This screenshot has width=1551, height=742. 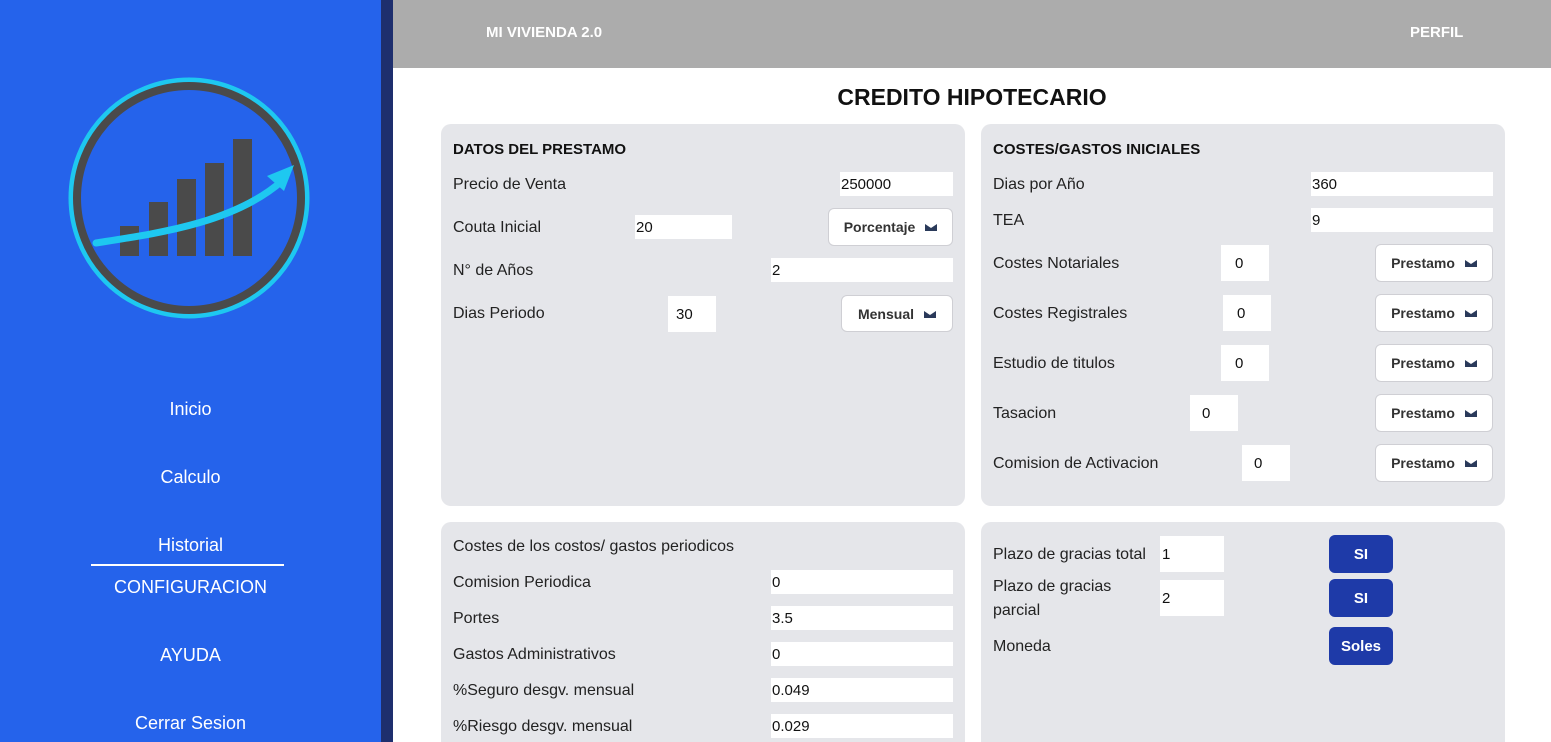 I want to click on notary-costs-input, so click(x=1245, y=263).